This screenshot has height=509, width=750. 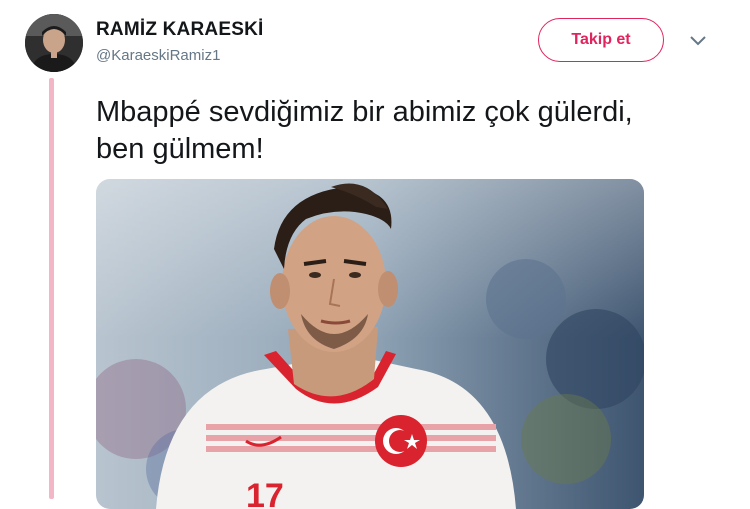 What do you see at coordinates (265, 493) in the screenshot?
I see `jersey-number: 17` at bounding box center [265, 493].